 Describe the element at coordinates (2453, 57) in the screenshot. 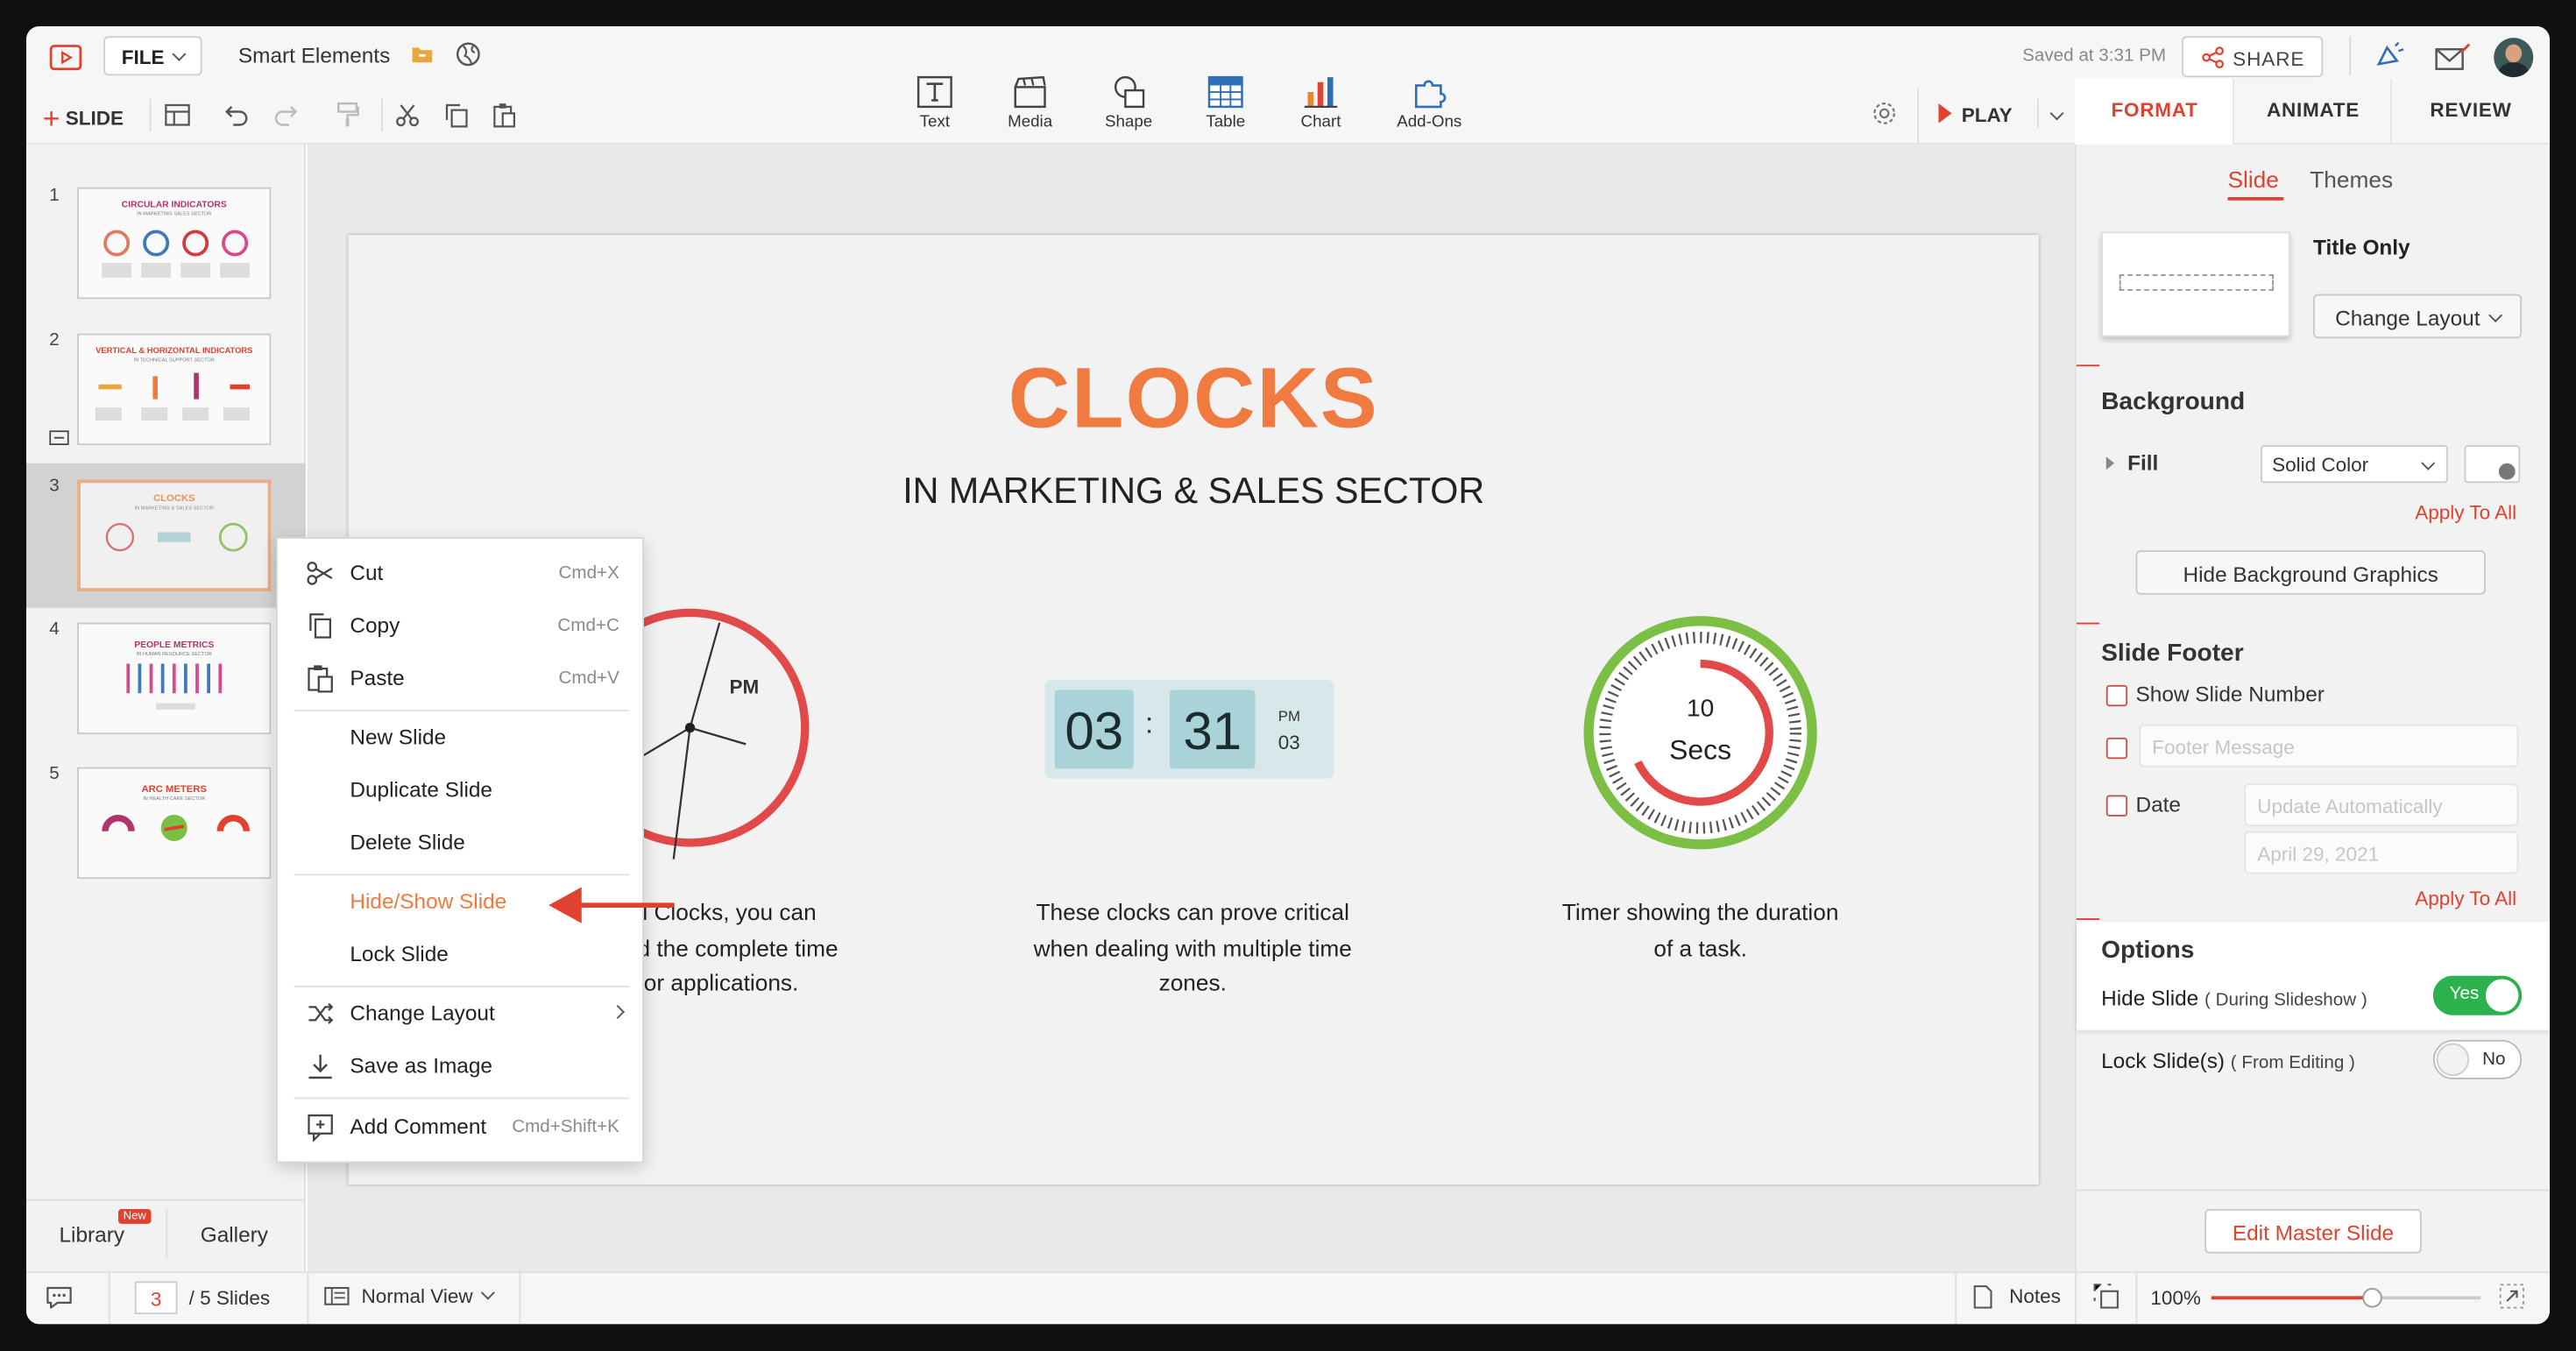

I see `feedback-mail-icon` at that location.